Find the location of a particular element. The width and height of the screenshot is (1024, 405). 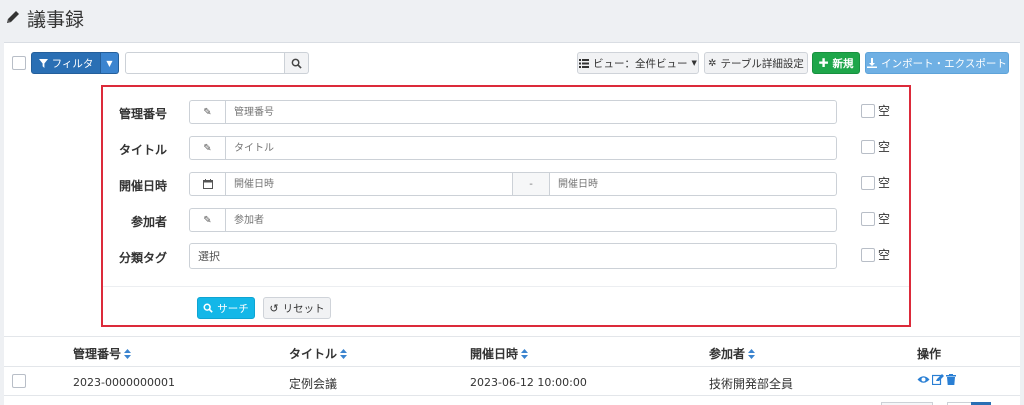

filter-participants-empty-checkbox is located at coordinates (868, 219).